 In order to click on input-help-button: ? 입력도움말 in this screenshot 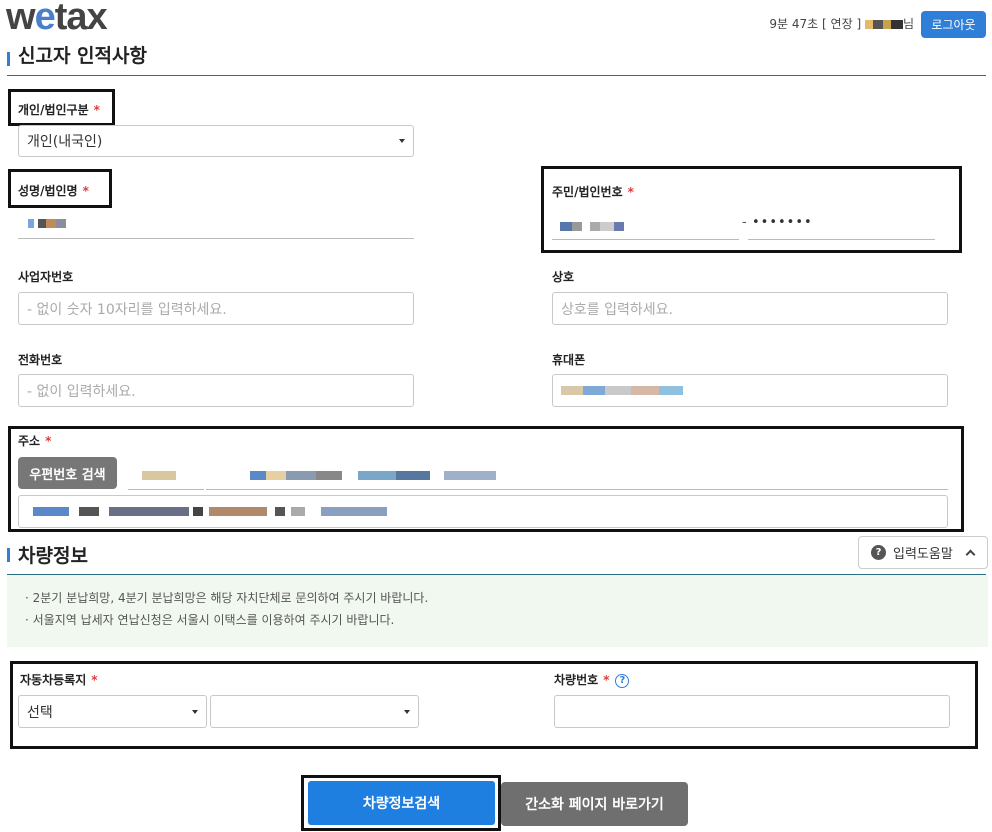, I will do `click(923, 552)`.